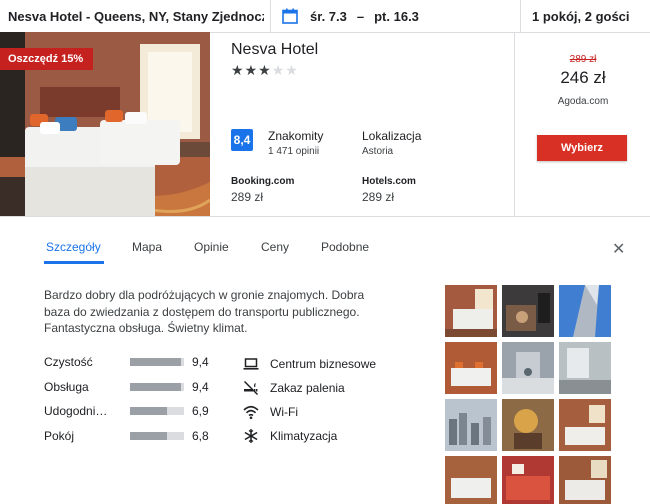  Describe the element at coordinates (582, 148) in the screenshot. I see `select-button: Wybierz` at that location.